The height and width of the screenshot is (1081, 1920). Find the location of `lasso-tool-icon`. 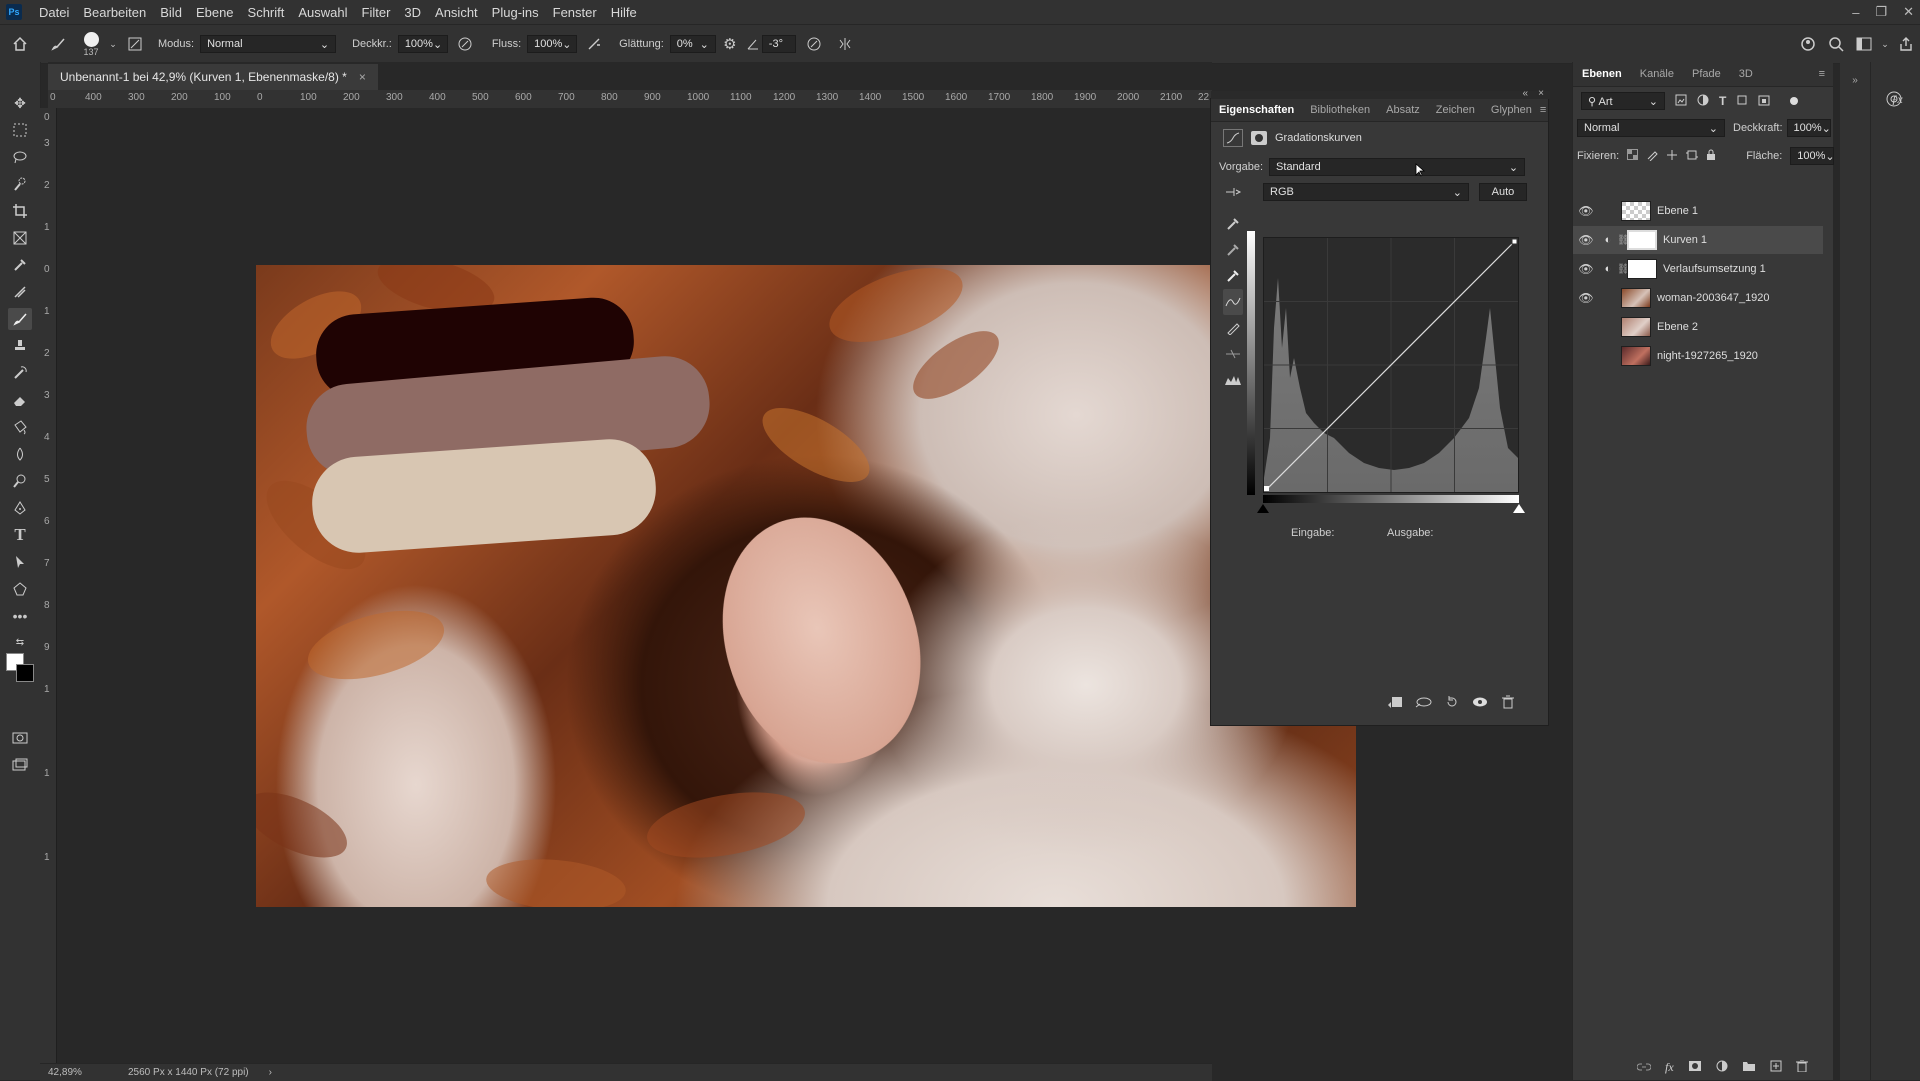

lasso-tool-icon is located at coordinates (20, 157).